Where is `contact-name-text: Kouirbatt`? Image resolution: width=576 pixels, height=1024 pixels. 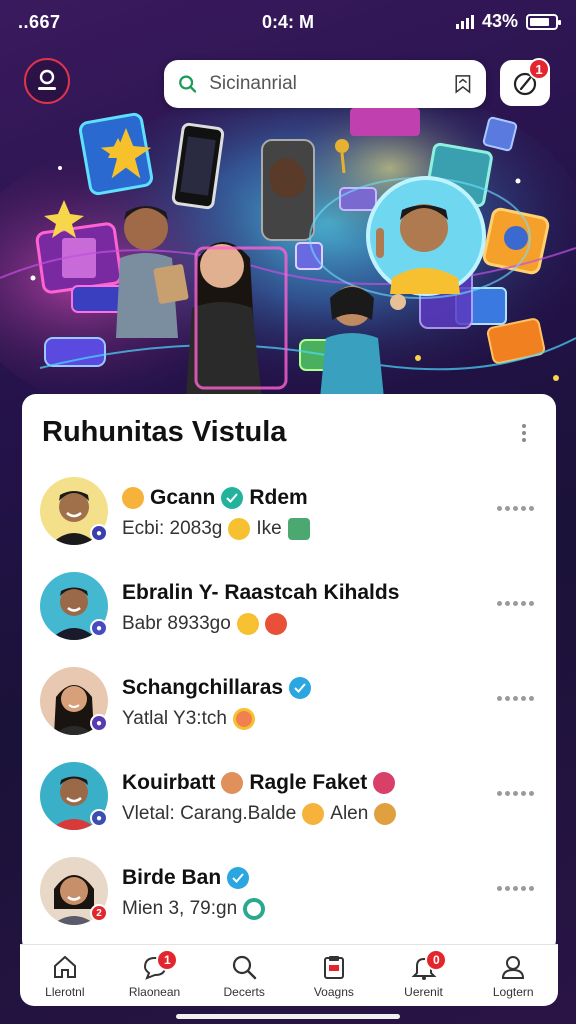
contact-name-text: Kouirbatt is located at coordinates (169, 782).